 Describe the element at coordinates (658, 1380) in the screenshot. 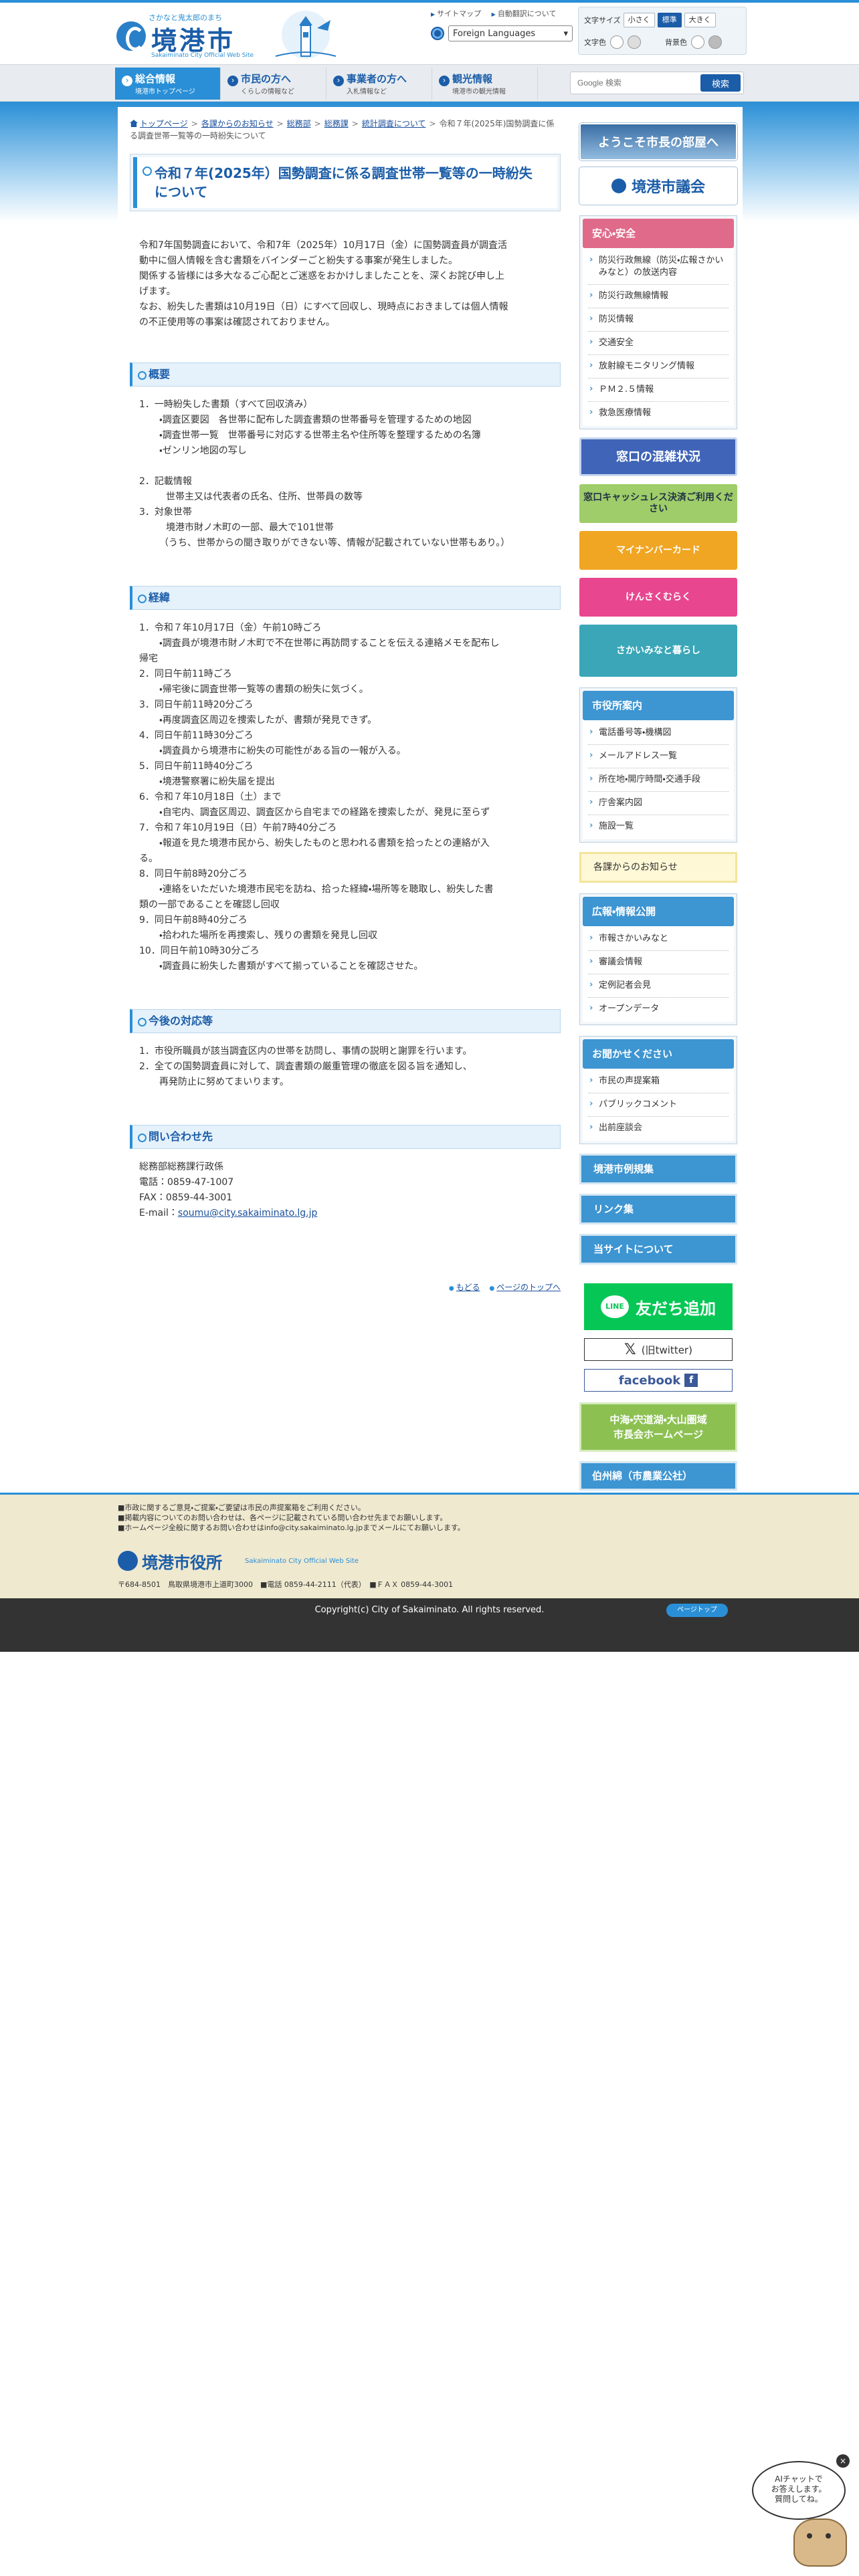

I see `facebook-button: facebook f` at that location.